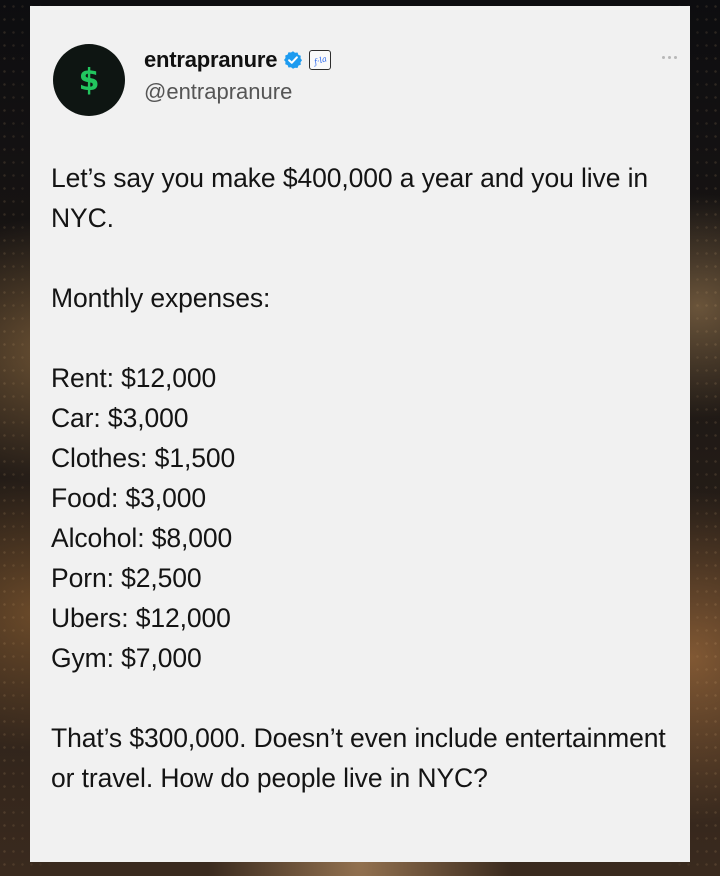  I want to click on author-display-name: entrapranure, so click(211, 60).